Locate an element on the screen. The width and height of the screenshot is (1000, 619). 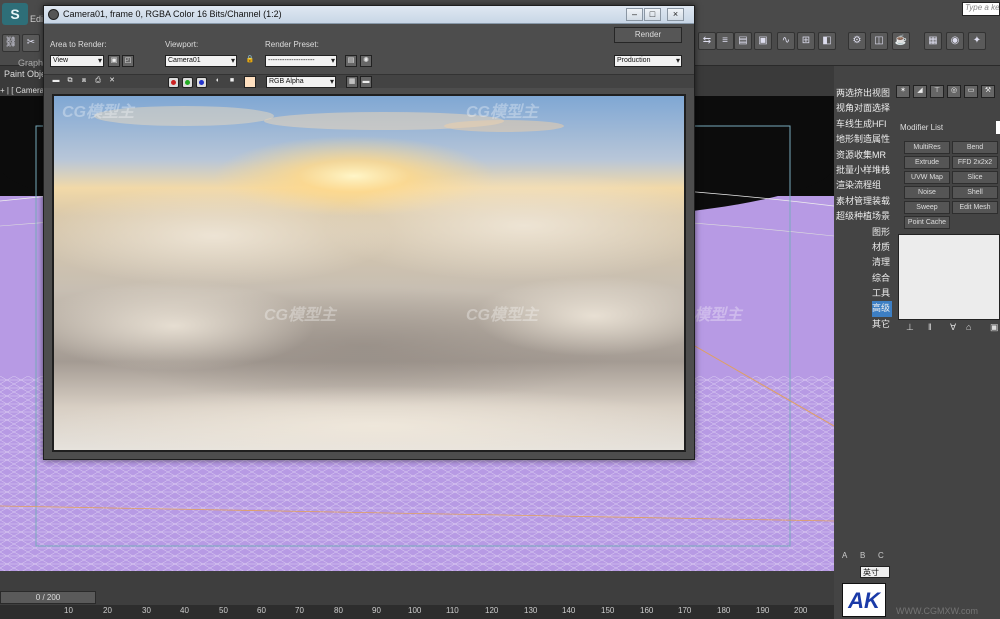
restore-button: □ is located at coordinates (652, 14).